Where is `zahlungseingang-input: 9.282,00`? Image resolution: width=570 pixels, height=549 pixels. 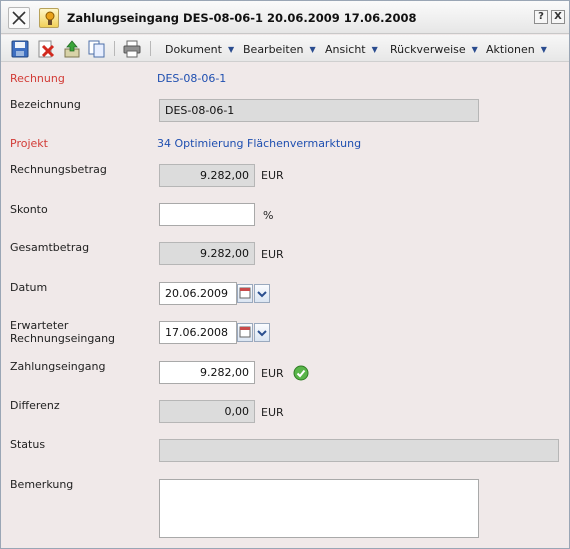
zahlungseingang-input: 9.282,00 is located at coordinates (207, 372).